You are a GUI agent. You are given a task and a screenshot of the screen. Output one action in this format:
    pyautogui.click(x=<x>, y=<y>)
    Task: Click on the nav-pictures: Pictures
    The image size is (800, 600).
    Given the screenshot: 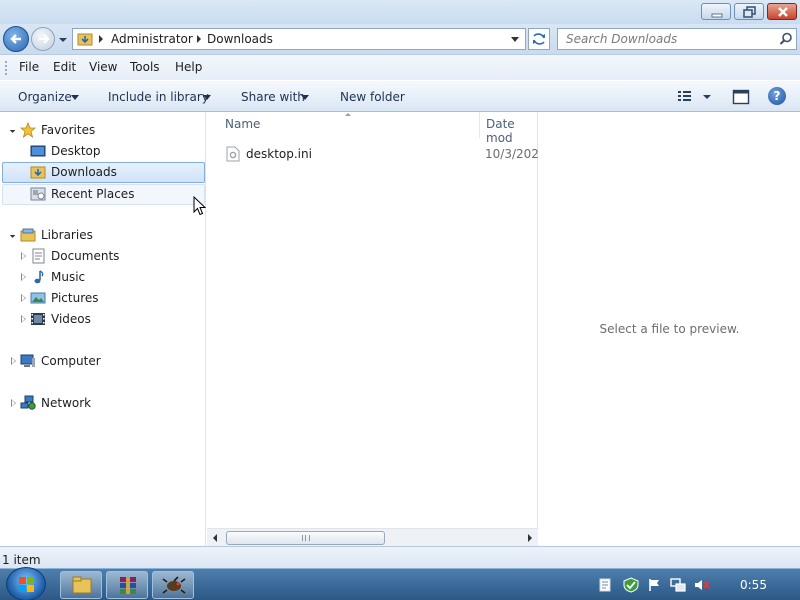 What is the action you would take?
    pyautogui.click(x=103, y=298)
    